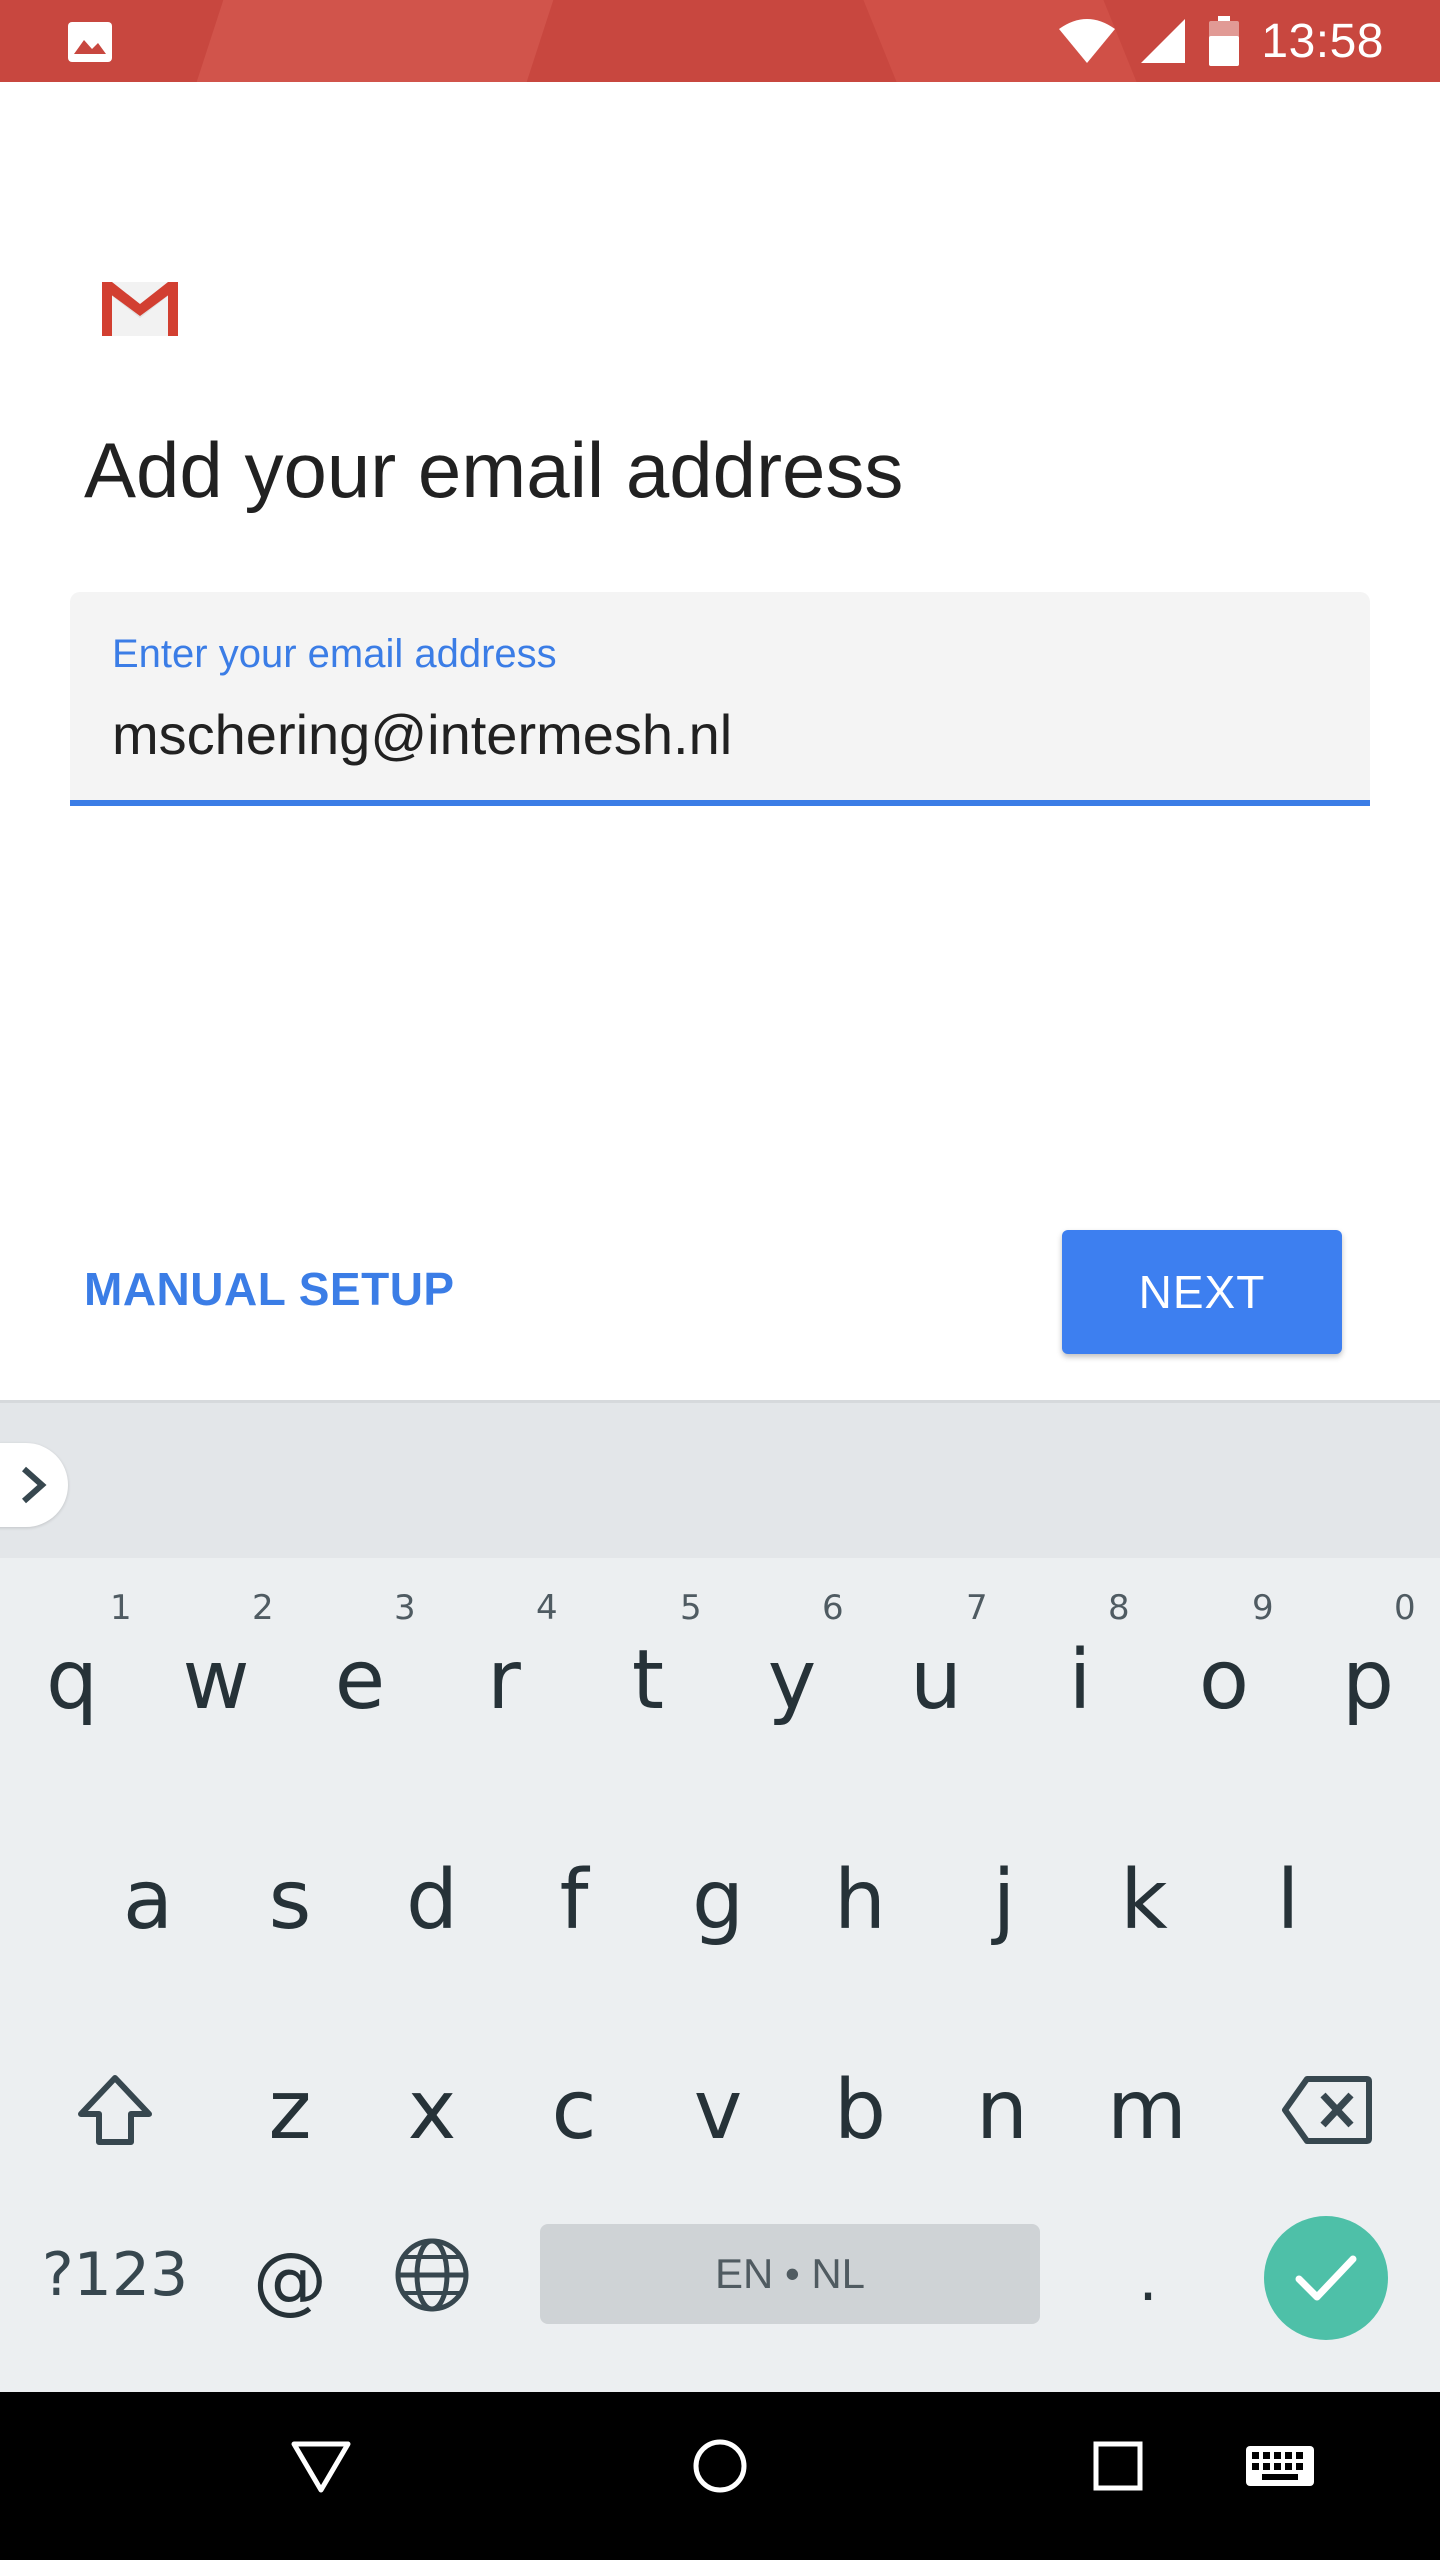 The height and width of the screenshot is (2560, 1440). What do you see at coordinates (269, 1289) in the screenshot?
I see `manual-setup-button: MANUAL SETUP` at bounding box center [269, 1289].